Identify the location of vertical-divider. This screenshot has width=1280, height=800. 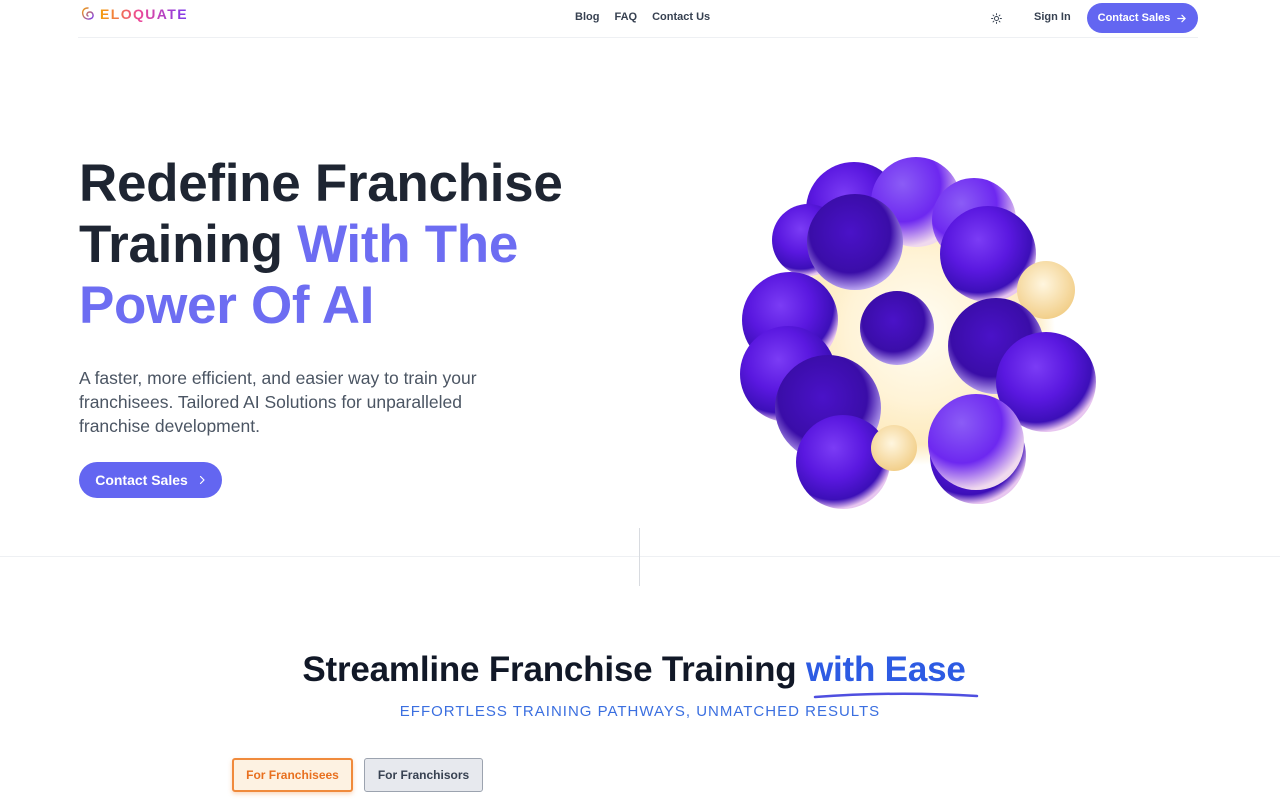
(639, 557).